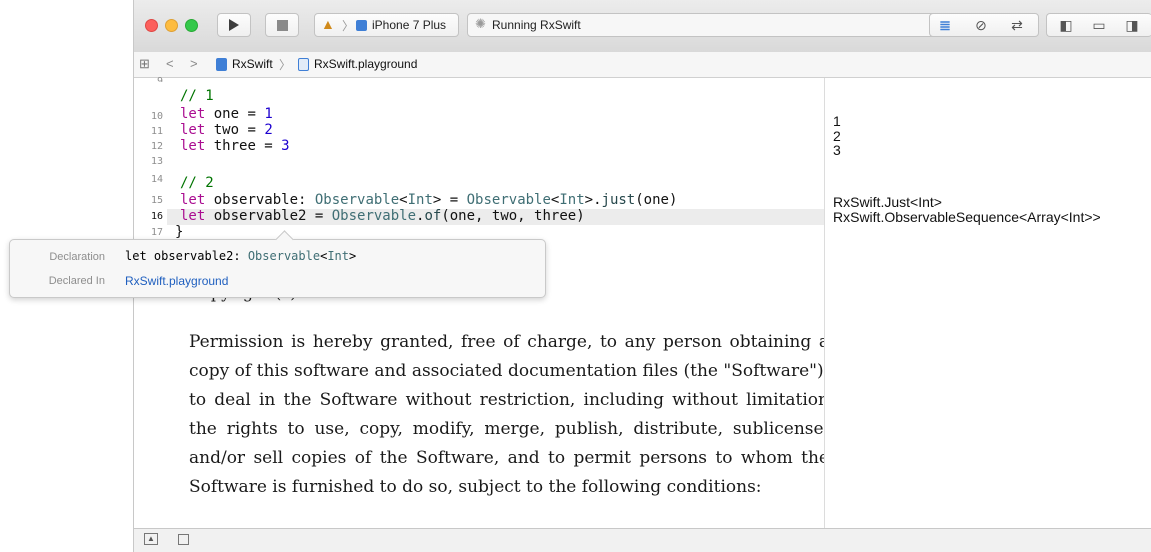  Describe the element at coordinates (144, 64) in the screenshot. I see `related-items-icon: ⊞` at that location.